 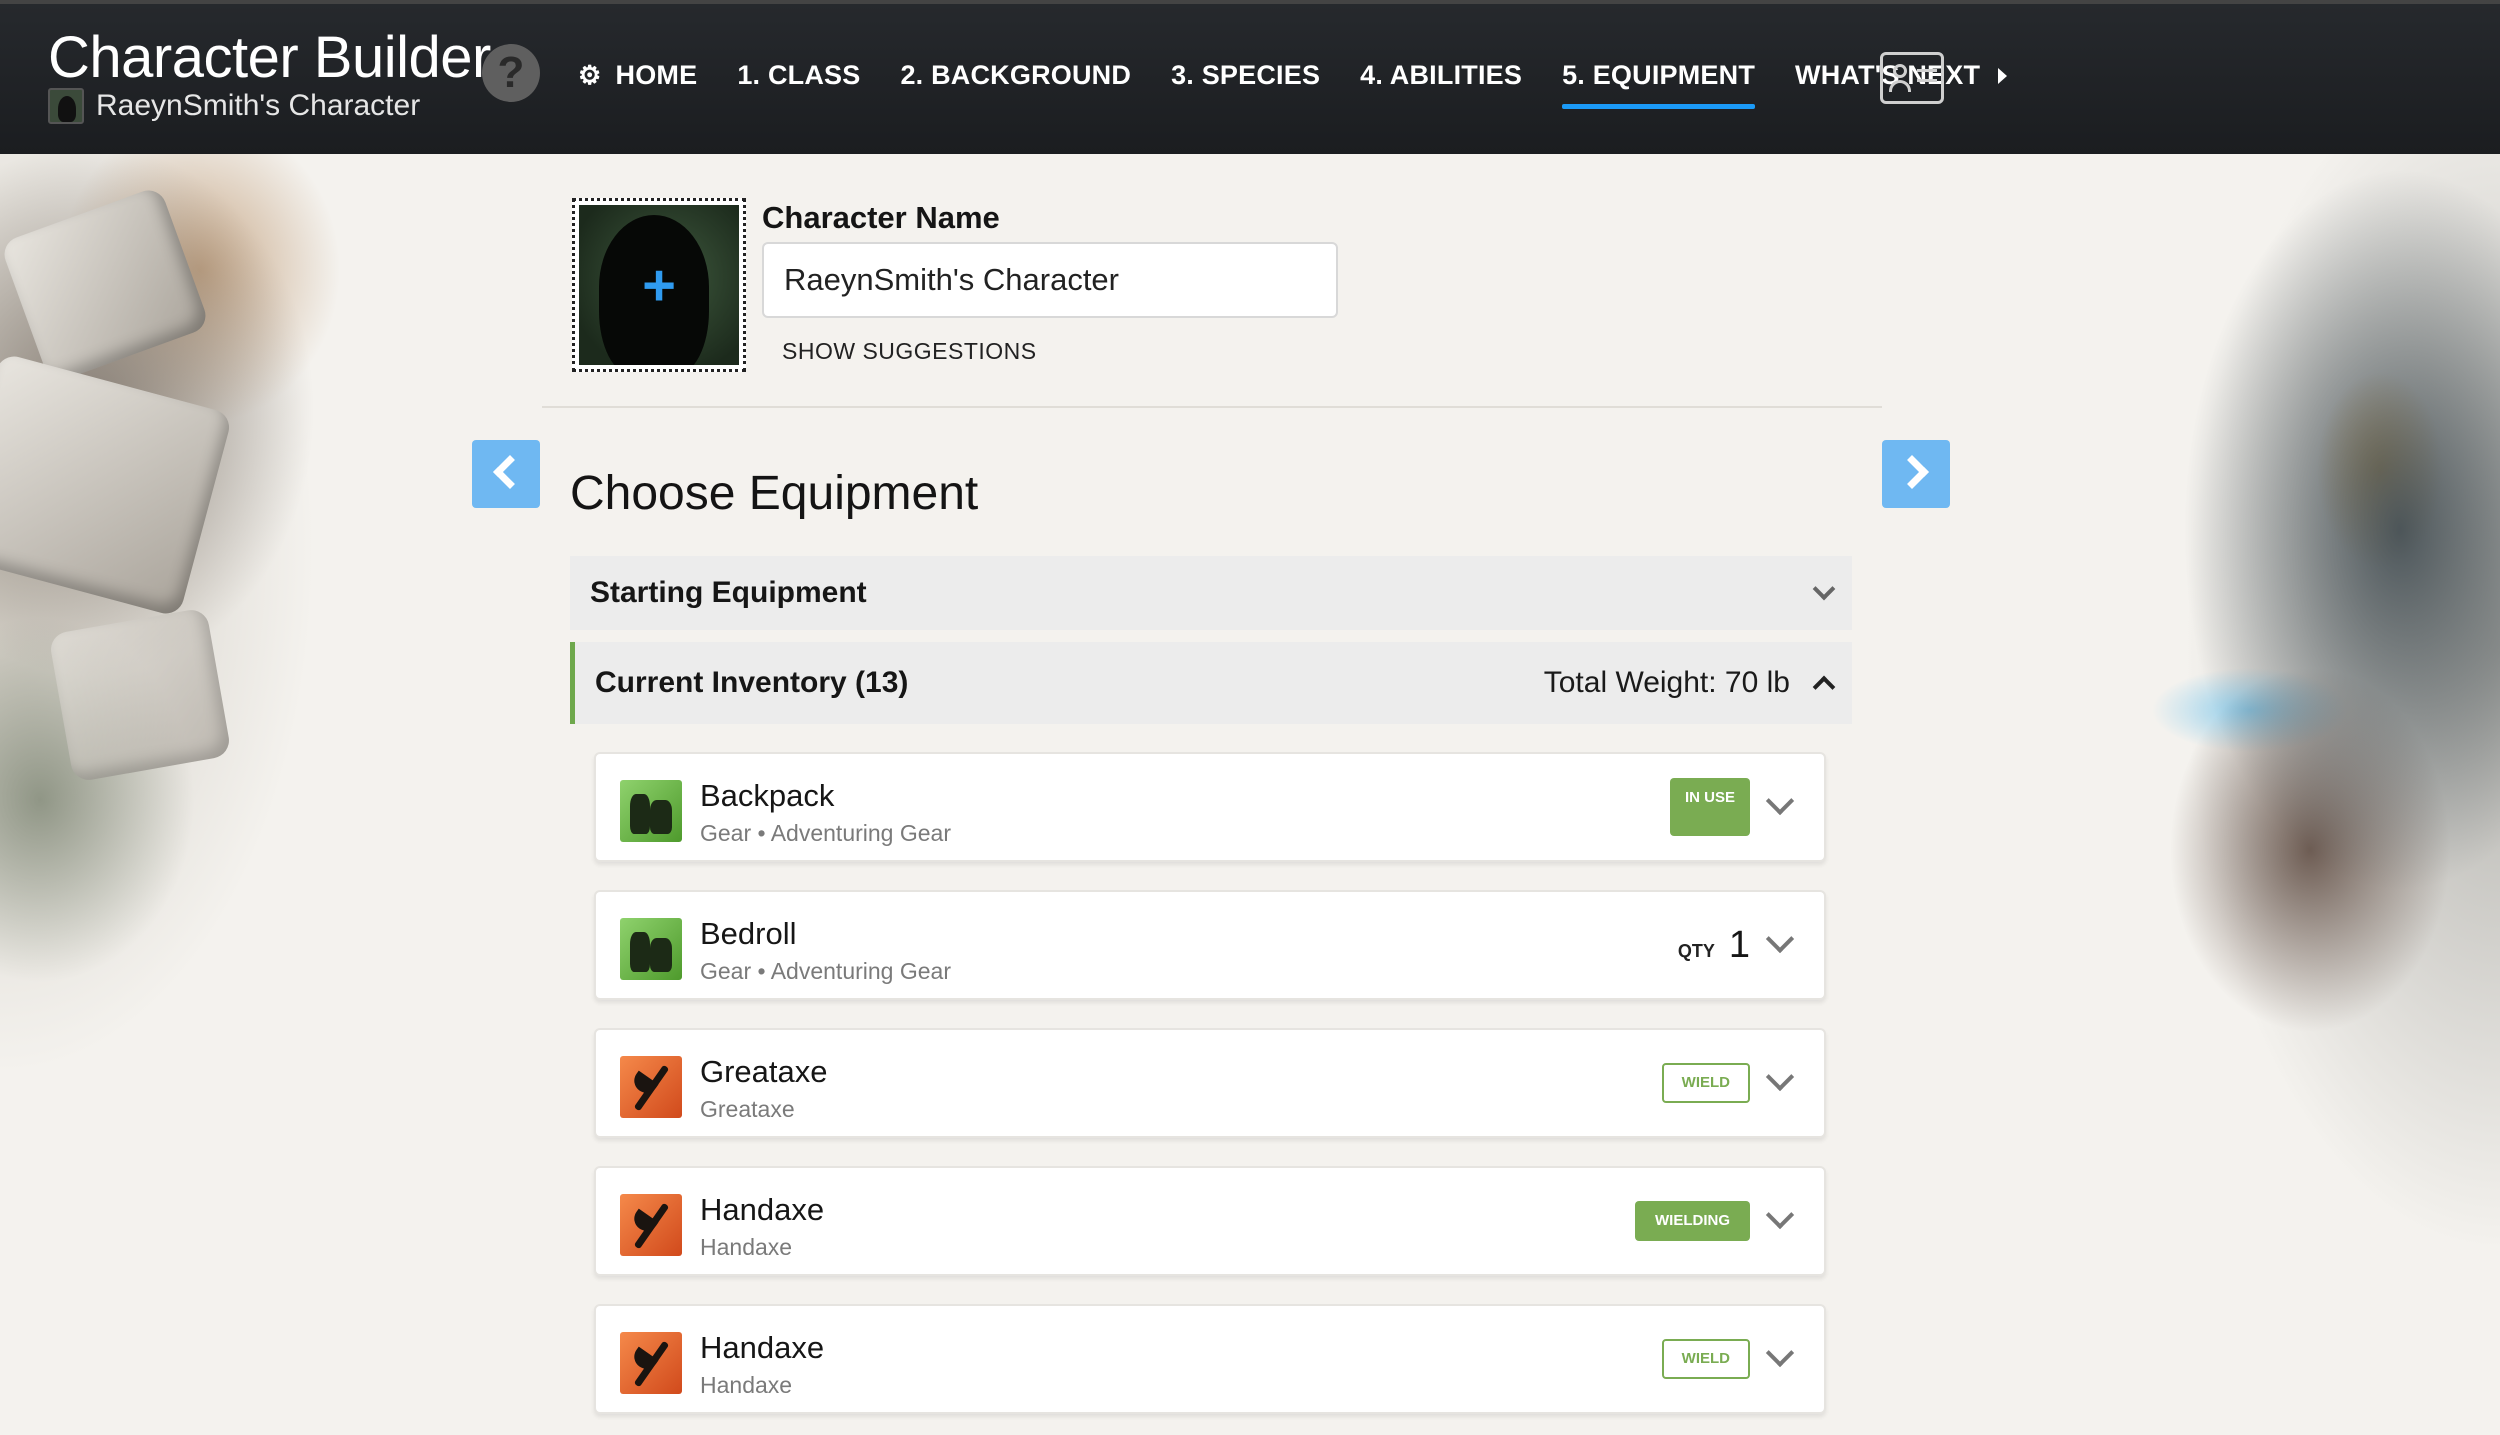 What do you see at coordinates (752, 682) in the screenshot?
I see `current-inventory-title: Current Inventory (13)` at bounding box center [752, 682].